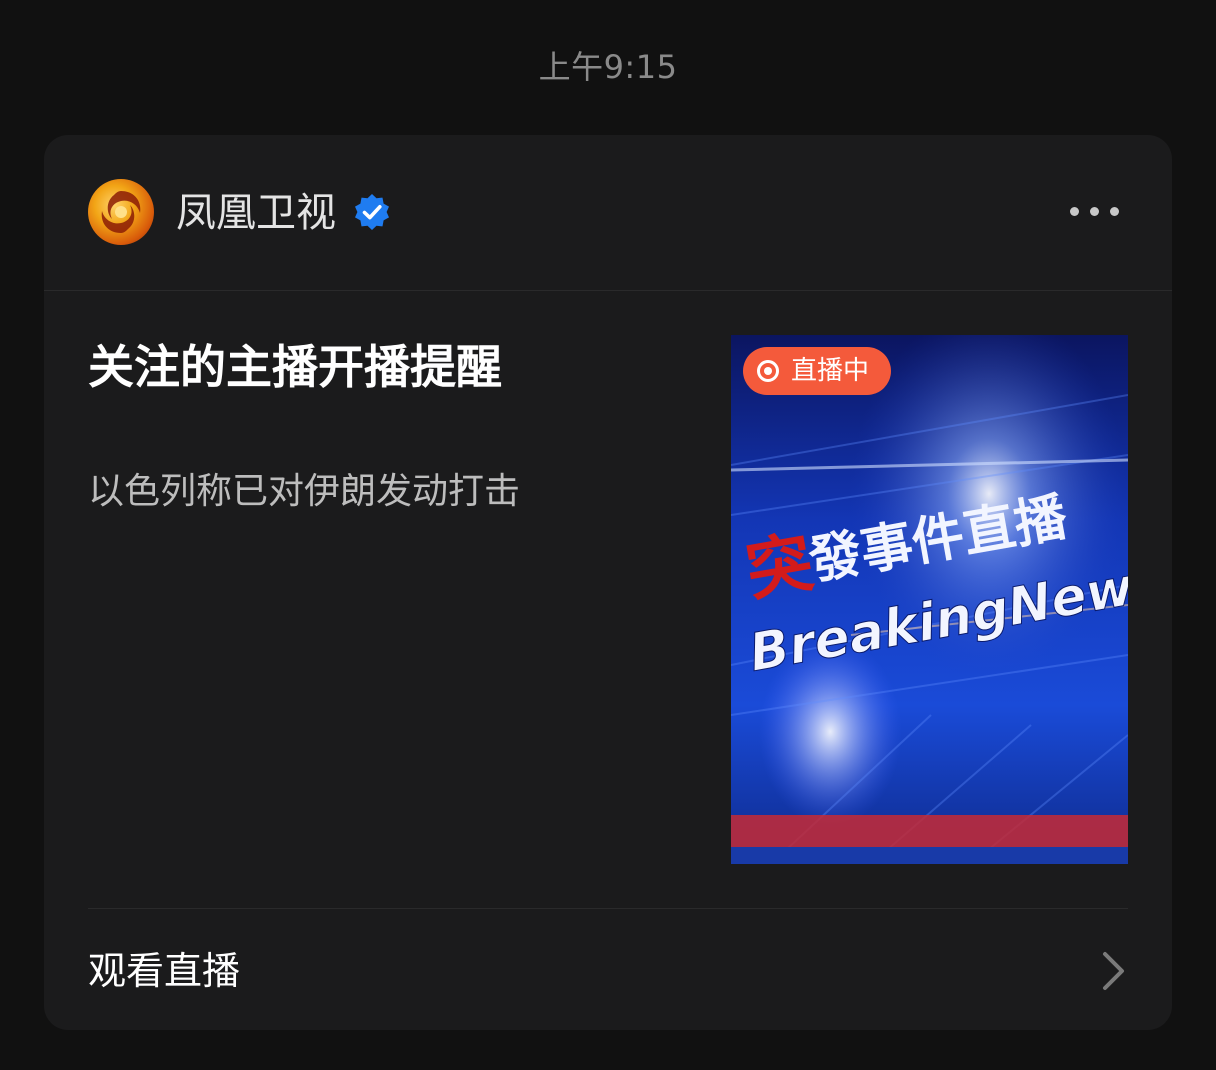 The height and width of the screenshot is (1070, 1216). I want to click on live-badge-label: 直播中, so click(830, 371).